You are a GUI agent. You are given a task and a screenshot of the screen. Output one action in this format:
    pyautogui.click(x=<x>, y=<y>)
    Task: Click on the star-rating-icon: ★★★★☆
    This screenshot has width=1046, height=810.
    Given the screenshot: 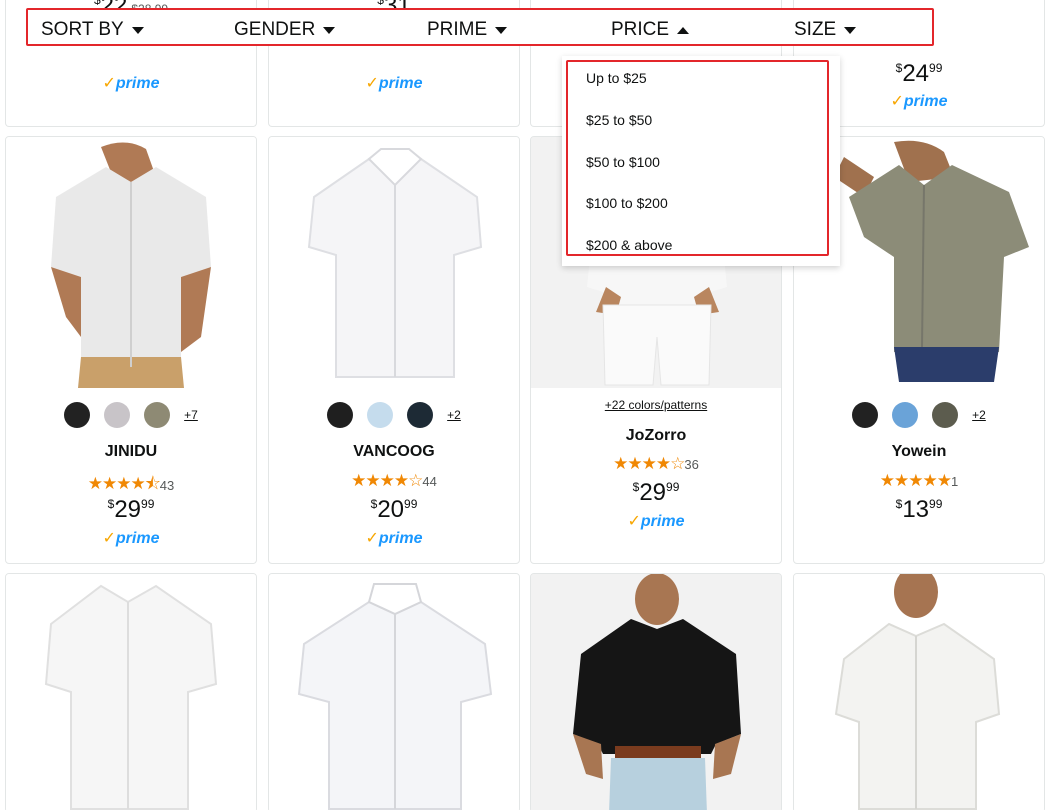 What is the action you would take?
    pyautogui.click(x=649, y=463)
    